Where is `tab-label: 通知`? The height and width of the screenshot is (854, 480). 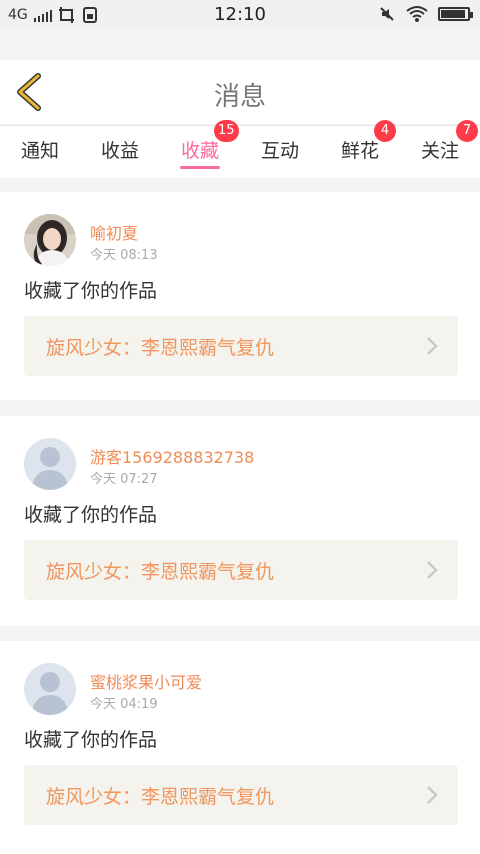 tab-label: 通知 is located at coordinates (39, 151).